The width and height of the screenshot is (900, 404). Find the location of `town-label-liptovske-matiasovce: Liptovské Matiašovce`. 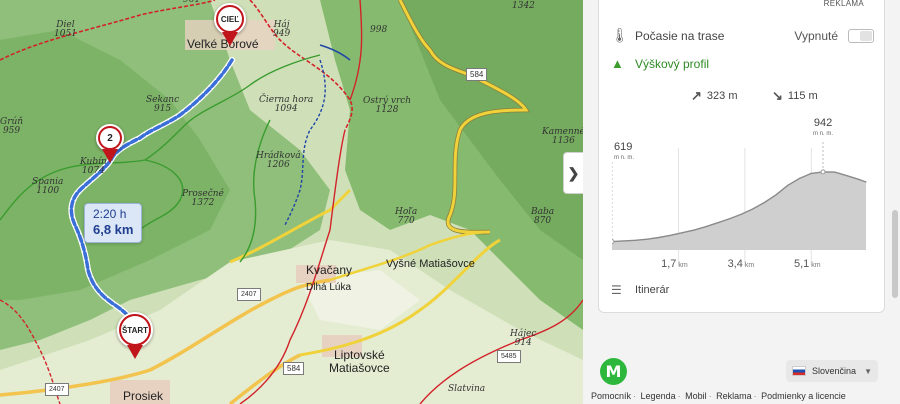

town-label-liptovske-matiasovce: Liptovské Matiašovce is located at coordinates (359, 361).